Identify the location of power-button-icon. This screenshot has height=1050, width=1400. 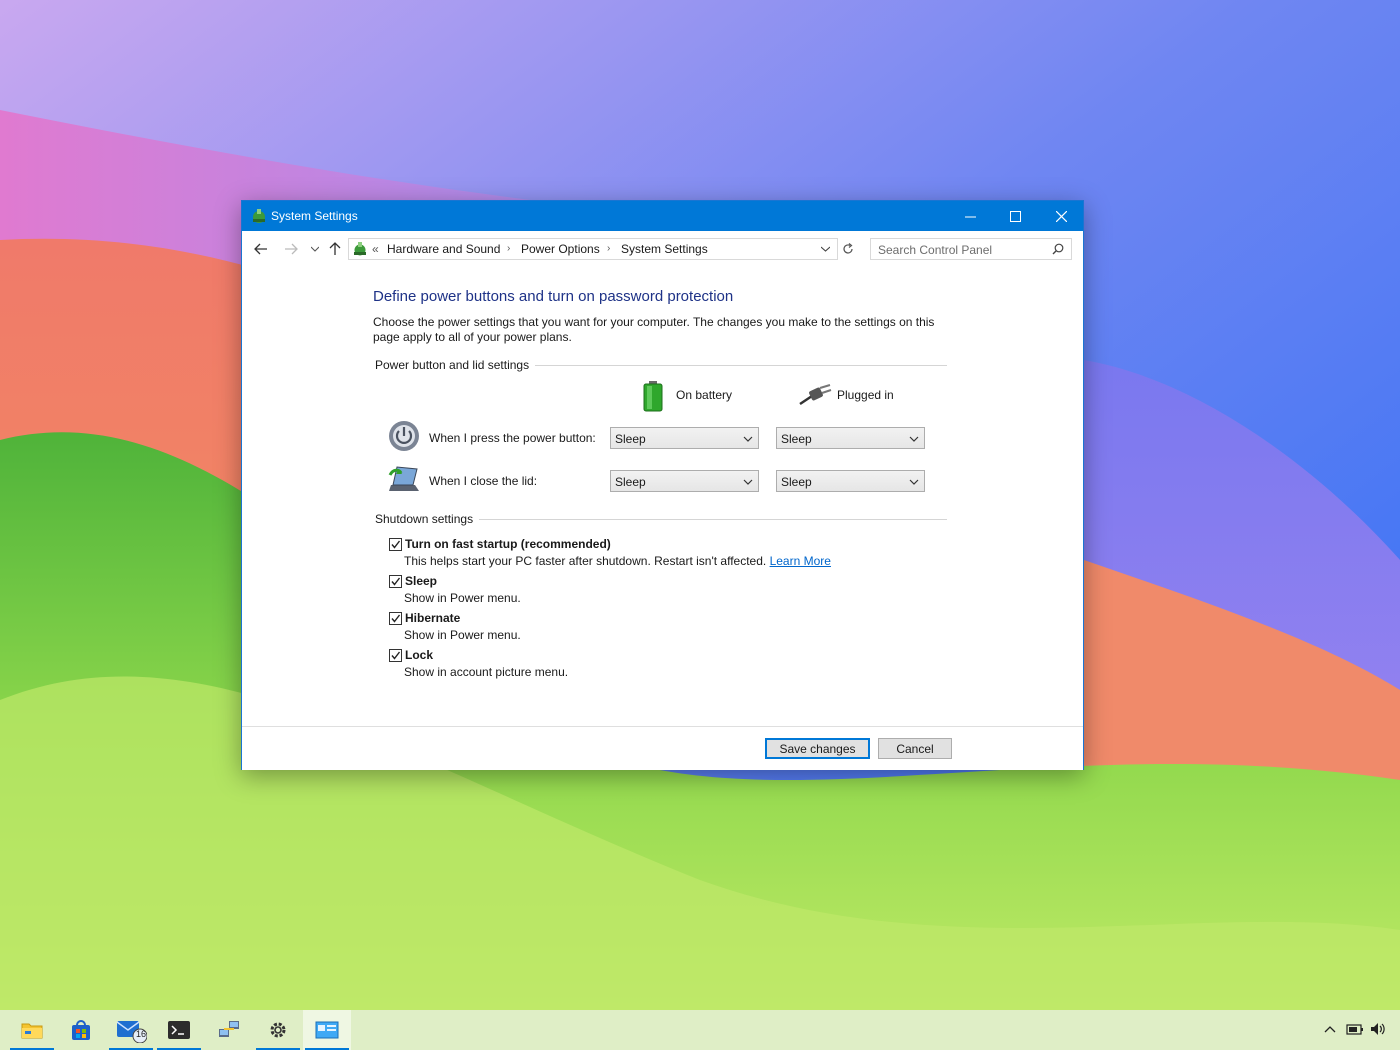
(404, 436).